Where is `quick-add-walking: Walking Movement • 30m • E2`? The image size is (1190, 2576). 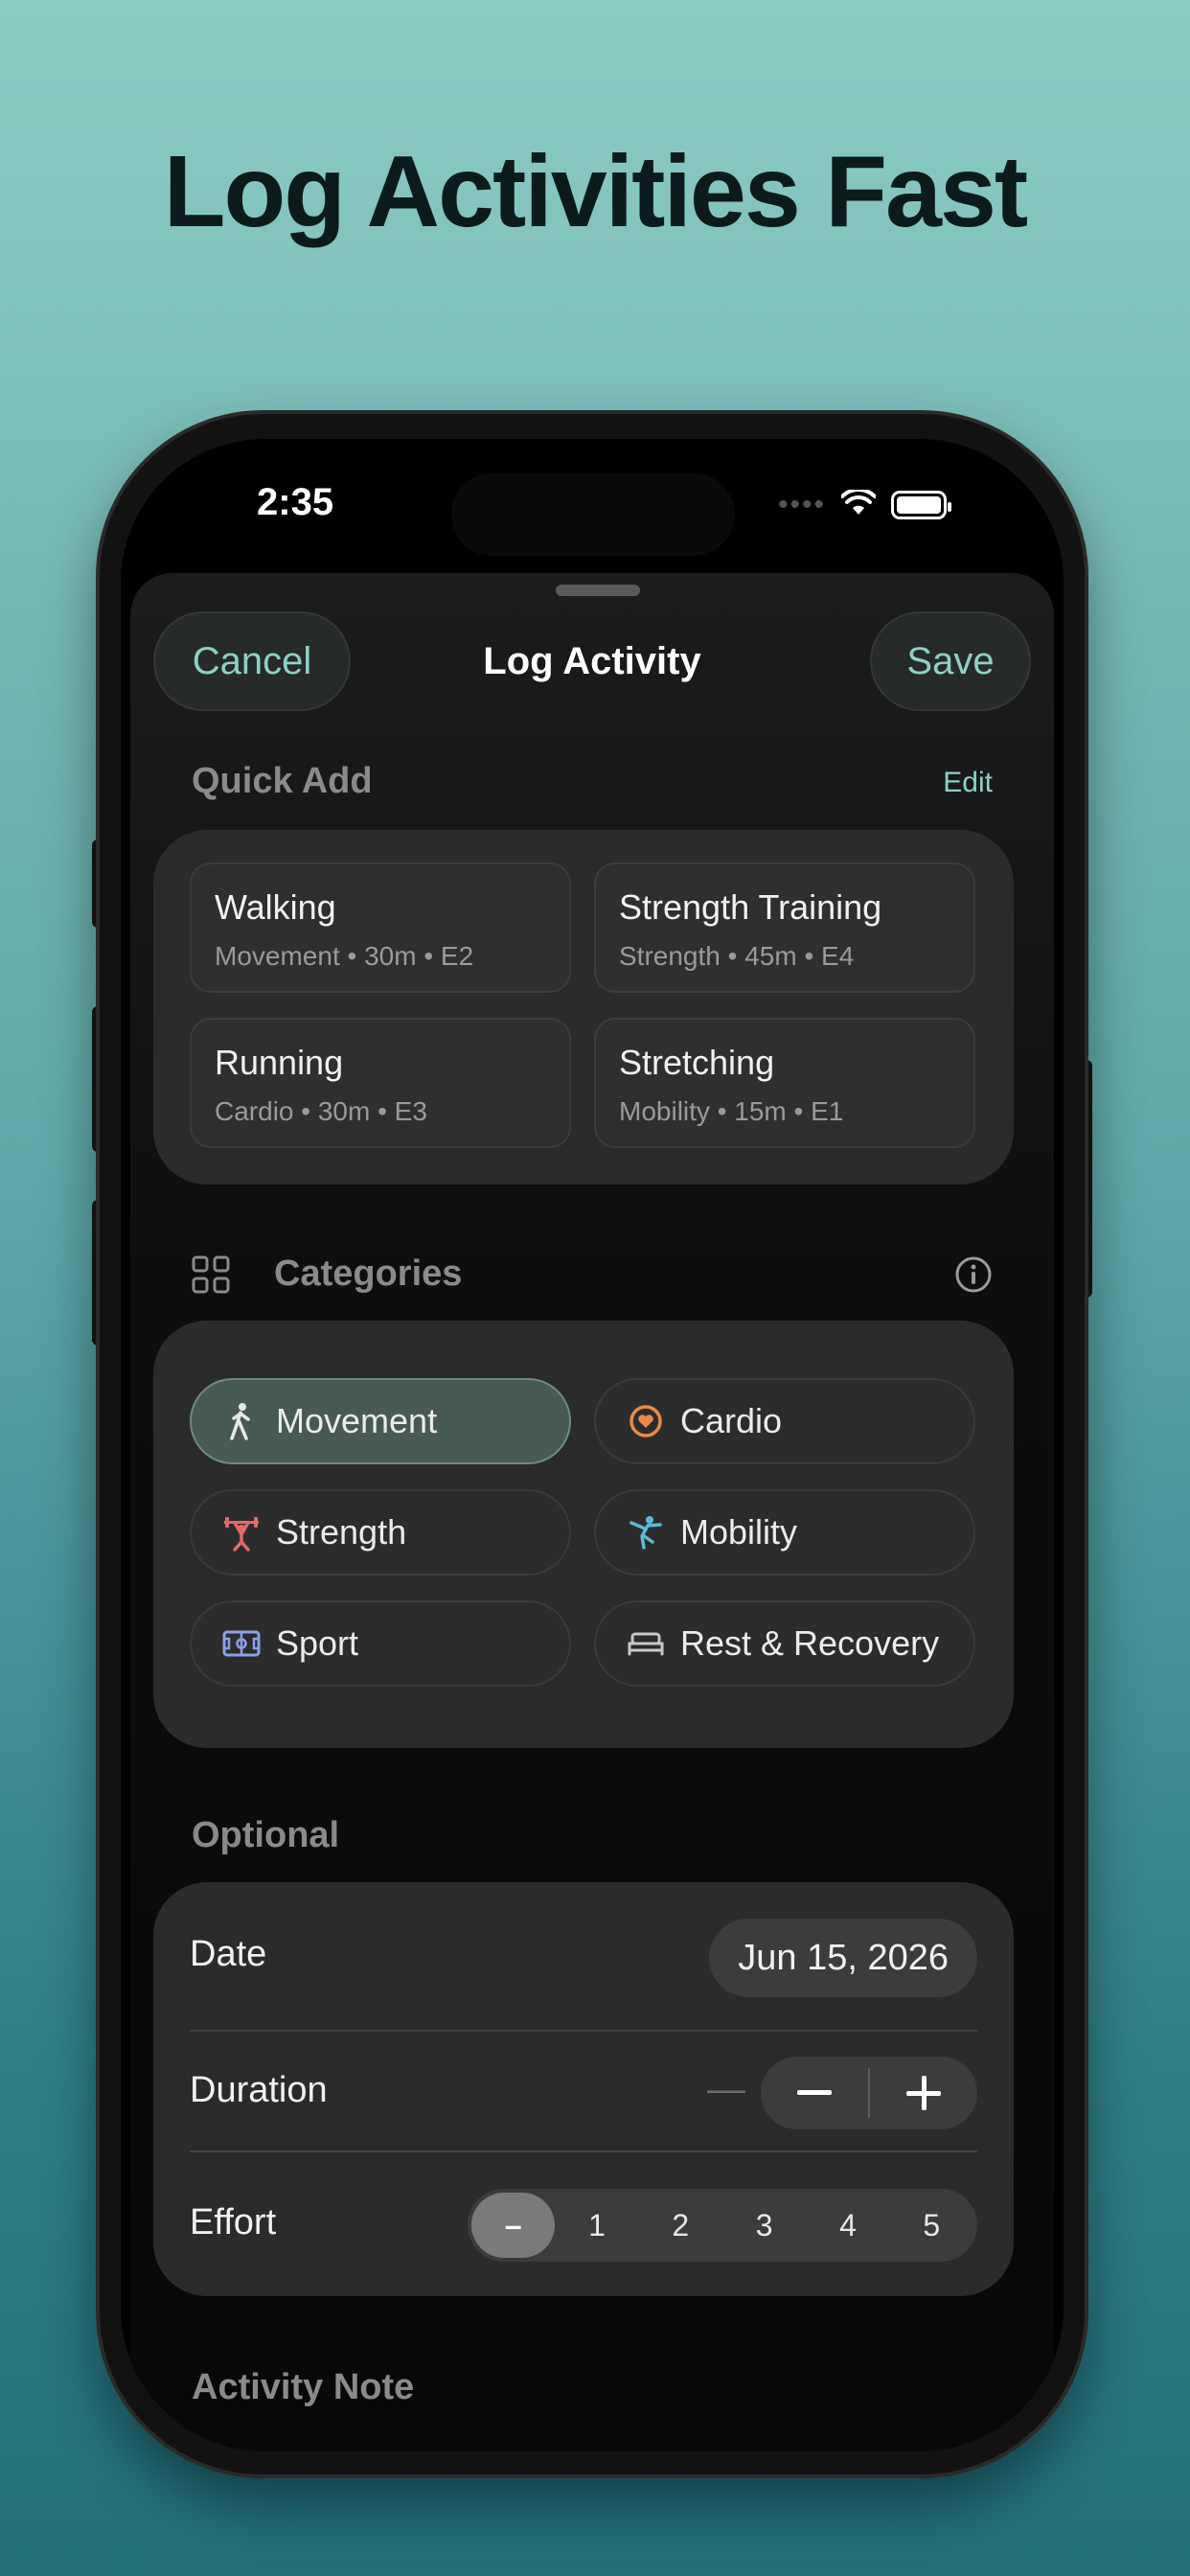 quick-add-walking: Walking Movement • 30m • E2 is located at coordinates (381, 927).